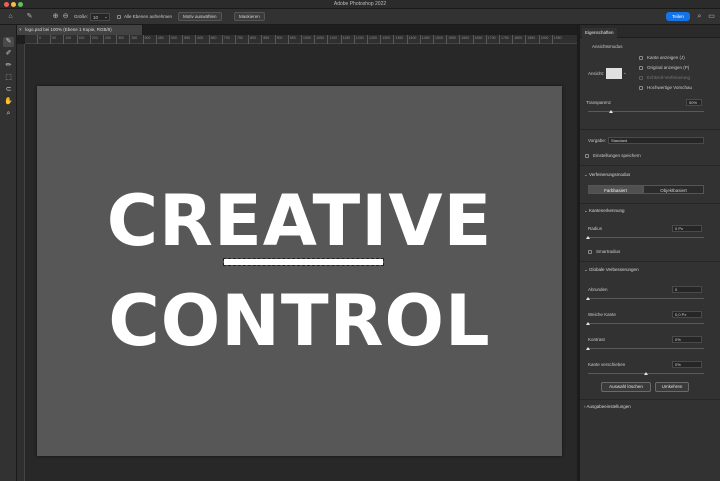 This screenshot has width=720, height=481. What do you see at coordinates (8, 66) in the screenshot?
I see `brush-icon: ✏` at bounding box center [8, 66].